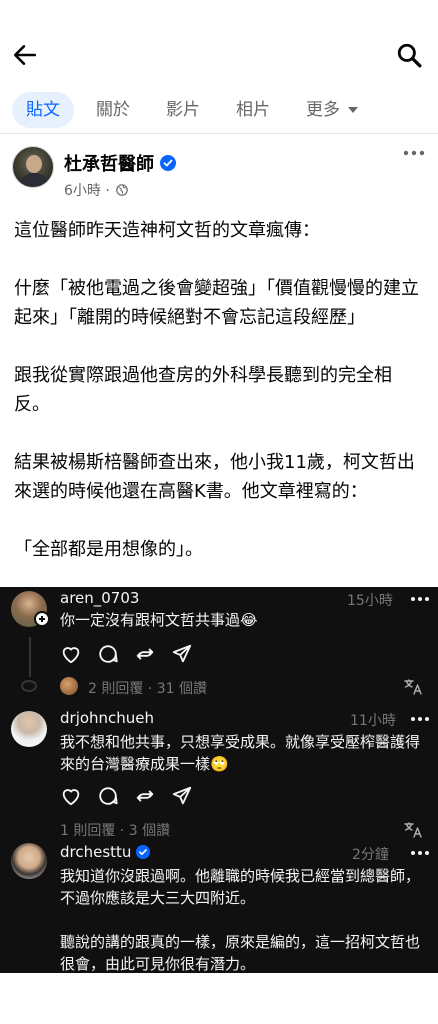 The height and width of the screenshot is (1024, 438). I want to click on post-paragraph: 跟我從實際跟過他查房的外科學長聽到的完全相反。, so click(203, 390).